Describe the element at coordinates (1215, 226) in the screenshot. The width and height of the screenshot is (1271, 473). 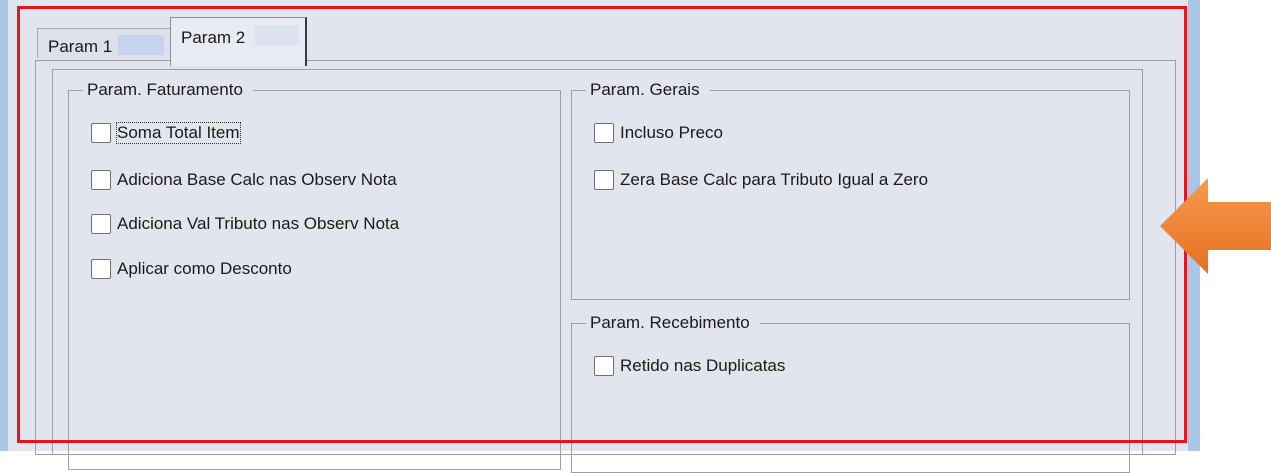
I see `left-arrow-icon` at that location.